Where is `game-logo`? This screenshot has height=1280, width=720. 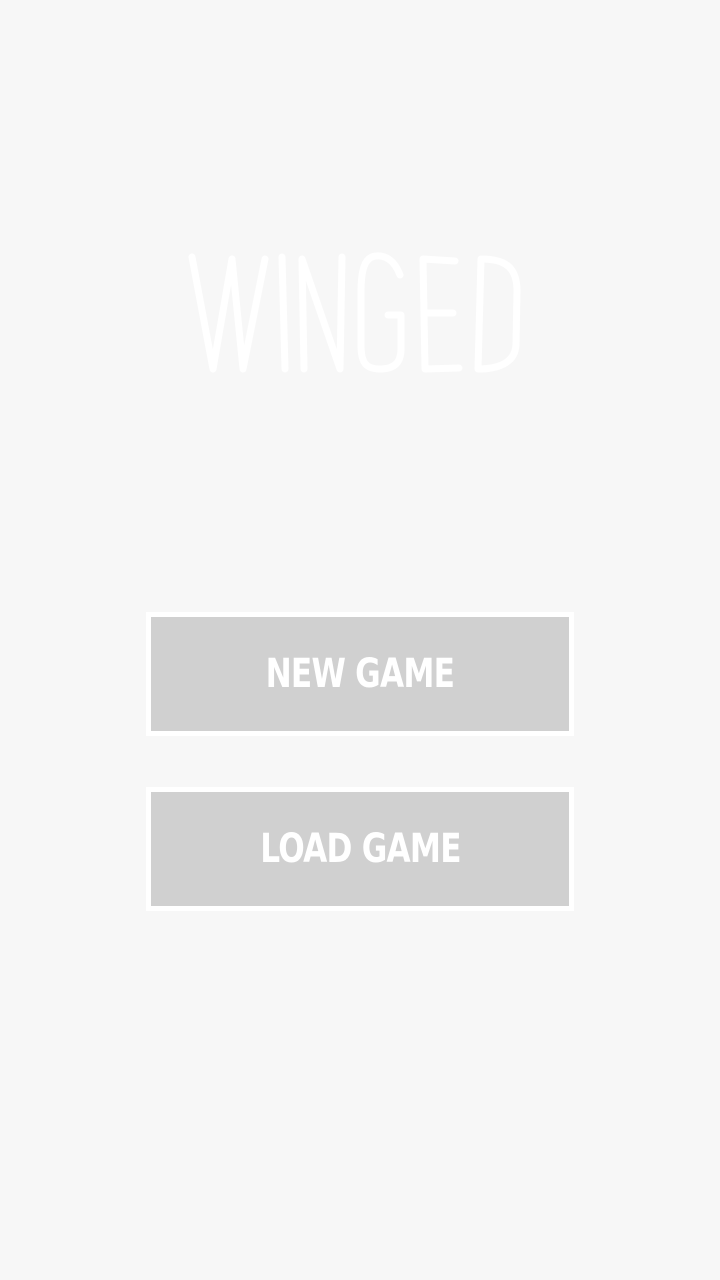 game-logo is located at coordinates (355, 315).